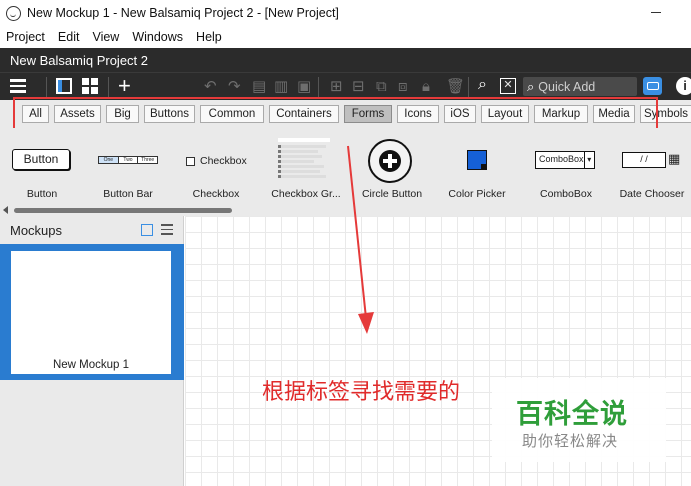 The height and width of the screenshot is (486, 691). What do you see at coordinates (683, 86) in the screenshot?
I see `info-icon: i` at bounding box center [683, 86].